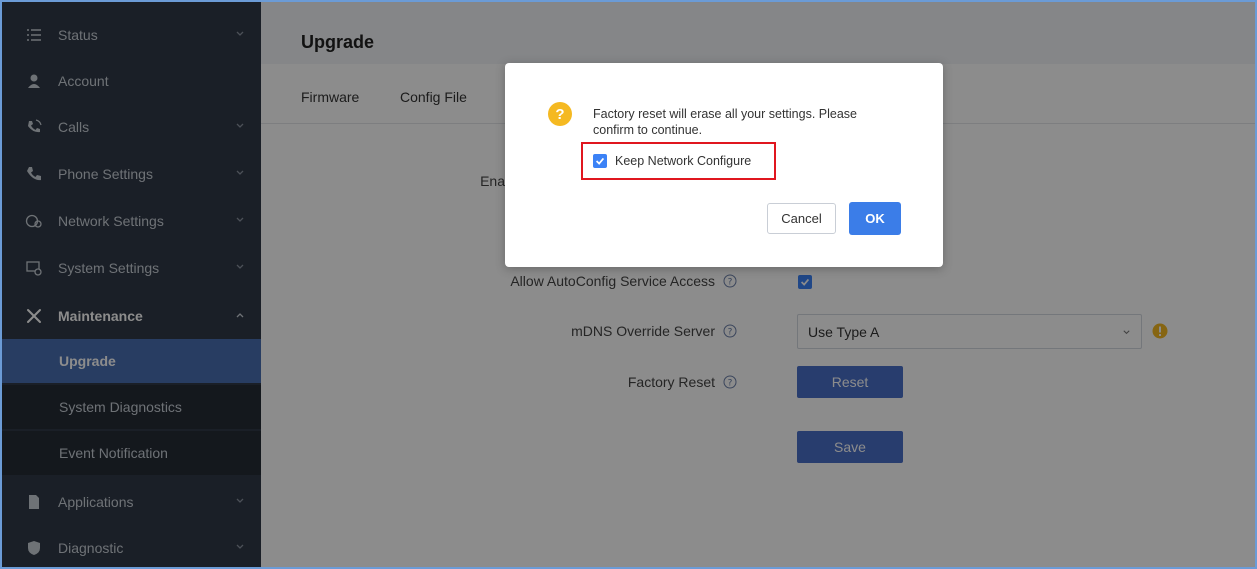  I want to click on keep-network-checkbox, so click(600, 161).